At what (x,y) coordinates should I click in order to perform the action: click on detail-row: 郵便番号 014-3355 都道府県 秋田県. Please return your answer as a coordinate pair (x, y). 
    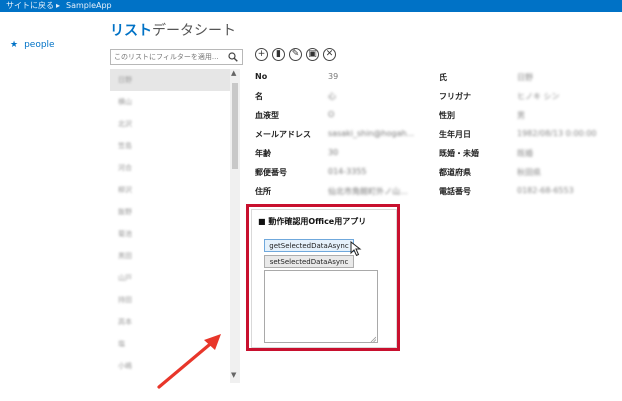
    Looking at the image, I should click on (438, 172).